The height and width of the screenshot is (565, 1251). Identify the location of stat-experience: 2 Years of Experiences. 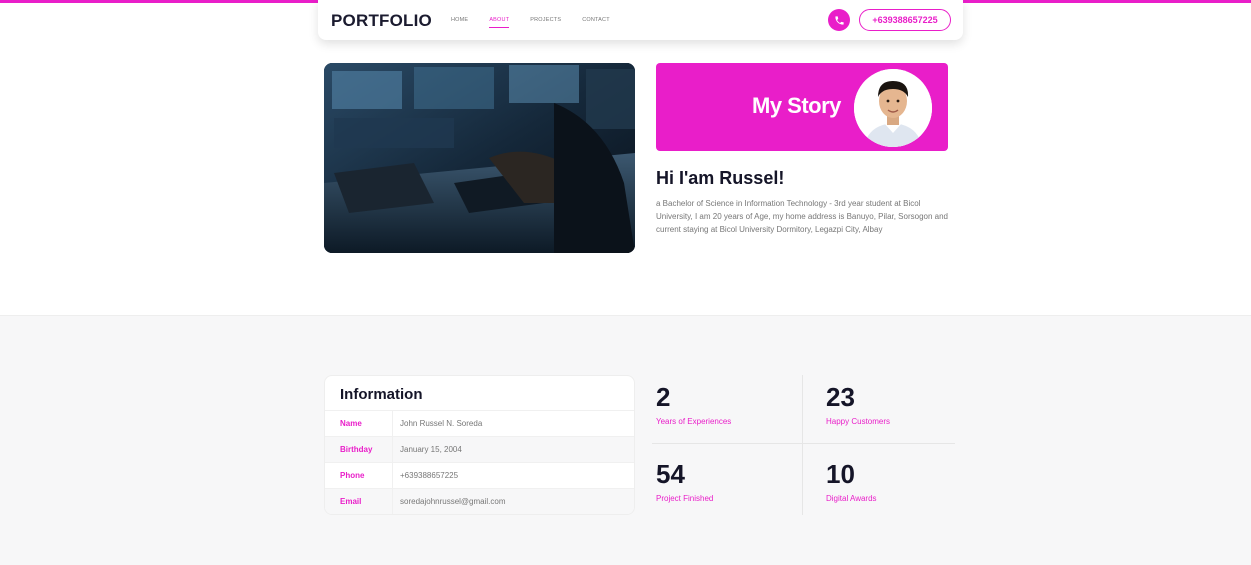
(693, 404).